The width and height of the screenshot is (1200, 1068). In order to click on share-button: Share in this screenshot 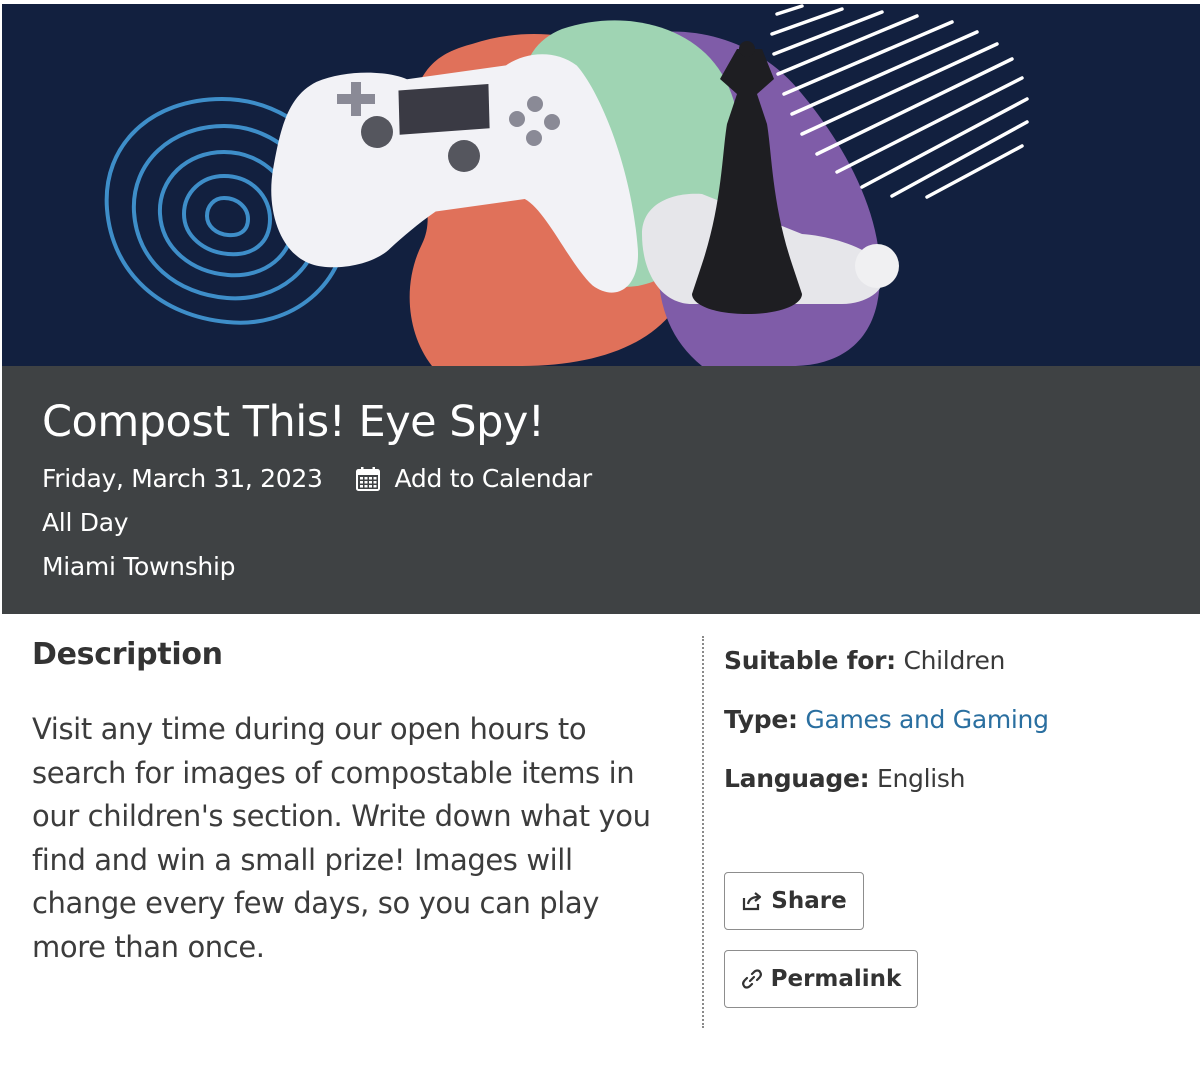, I will do `click(794, 901)`.